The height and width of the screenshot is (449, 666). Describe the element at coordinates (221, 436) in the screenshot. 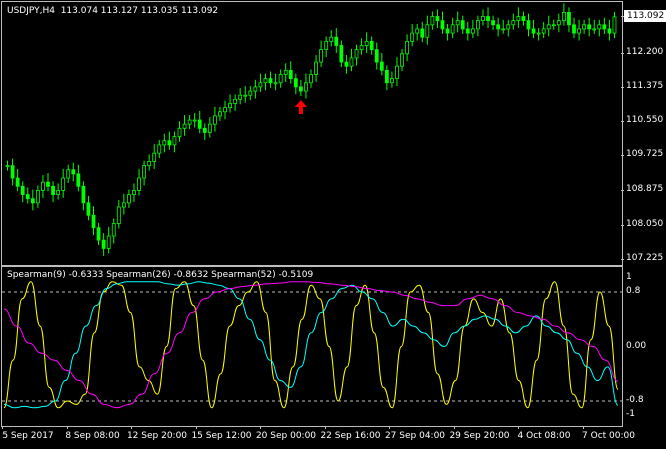

I see `time-label: 15 Sep 12:00` at that location.